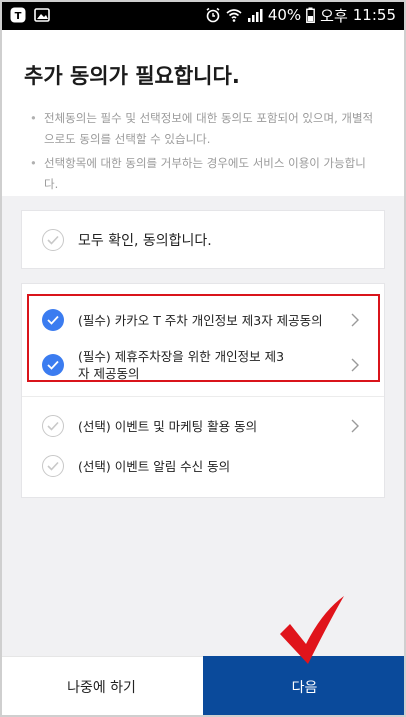 The width and height of the screenshot is (406, 717). What do you see at coordinates (334, 15) in the screenshot?
I see `time-period: 오후` at bounding box center [334, 15].